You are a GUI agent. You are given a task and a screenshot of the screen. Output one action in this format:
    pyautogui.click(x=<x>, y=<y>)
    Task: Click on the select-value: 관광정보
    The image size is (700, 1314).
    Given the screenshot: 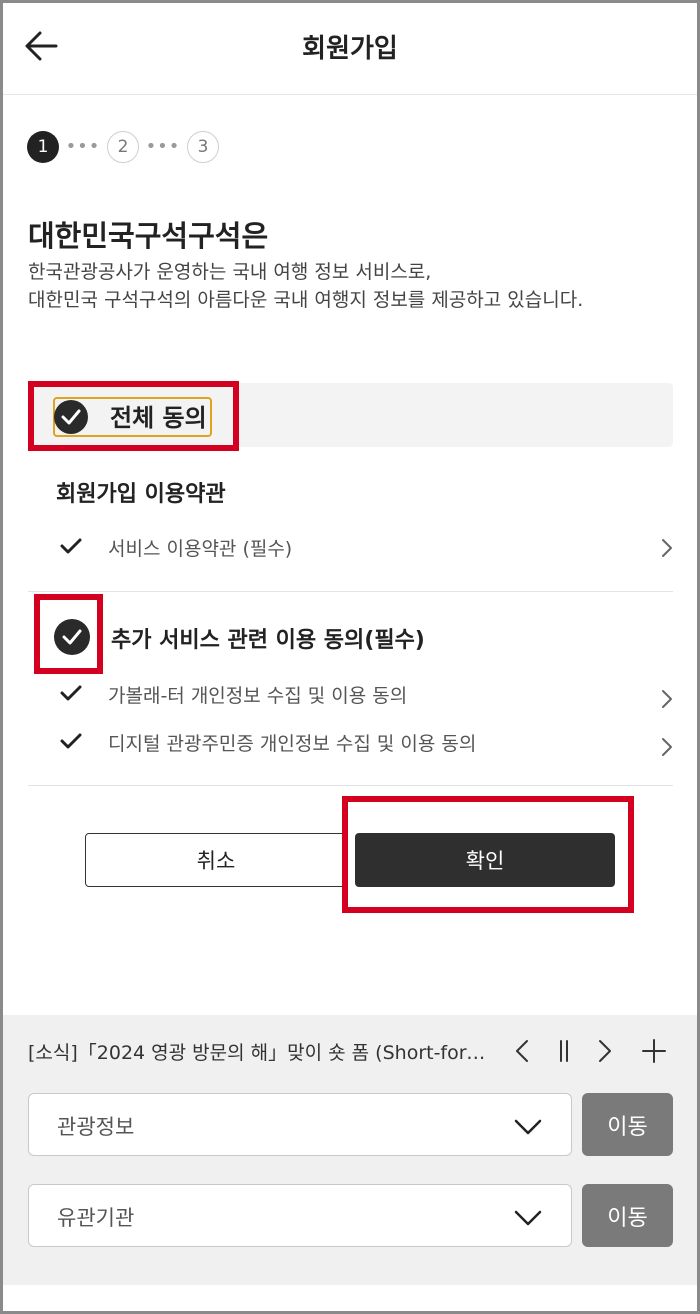 What is the action you would take?
    pyautogui.click(x=96, y=1127)
    